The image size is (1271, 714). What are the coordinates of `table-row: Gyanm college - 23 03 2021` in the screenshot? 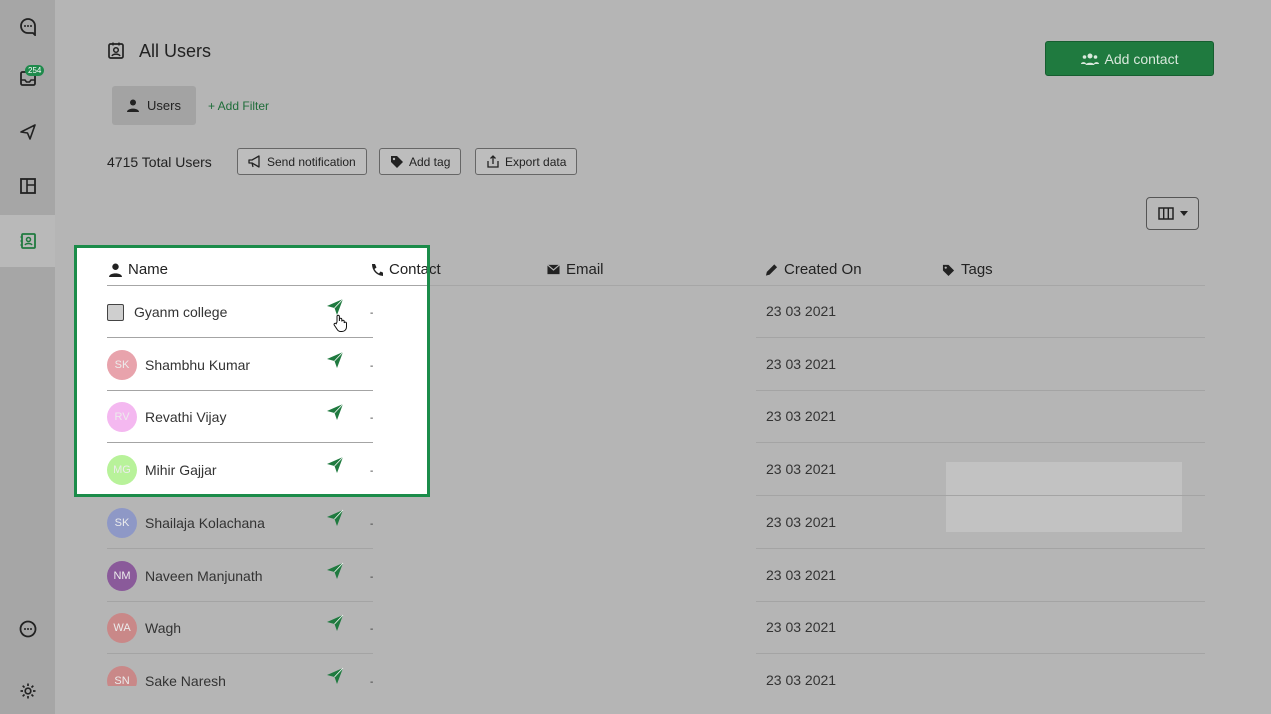 It's located at (635, 312).